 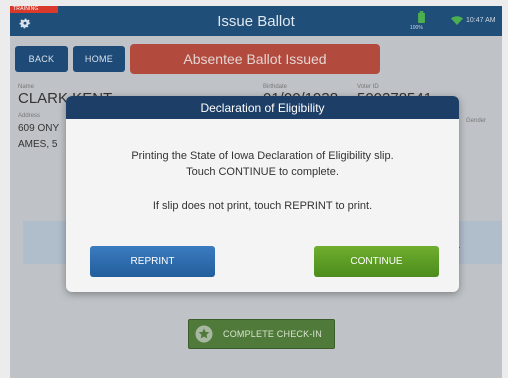 I want to click on battery-icon, so click(x=421, y=17).